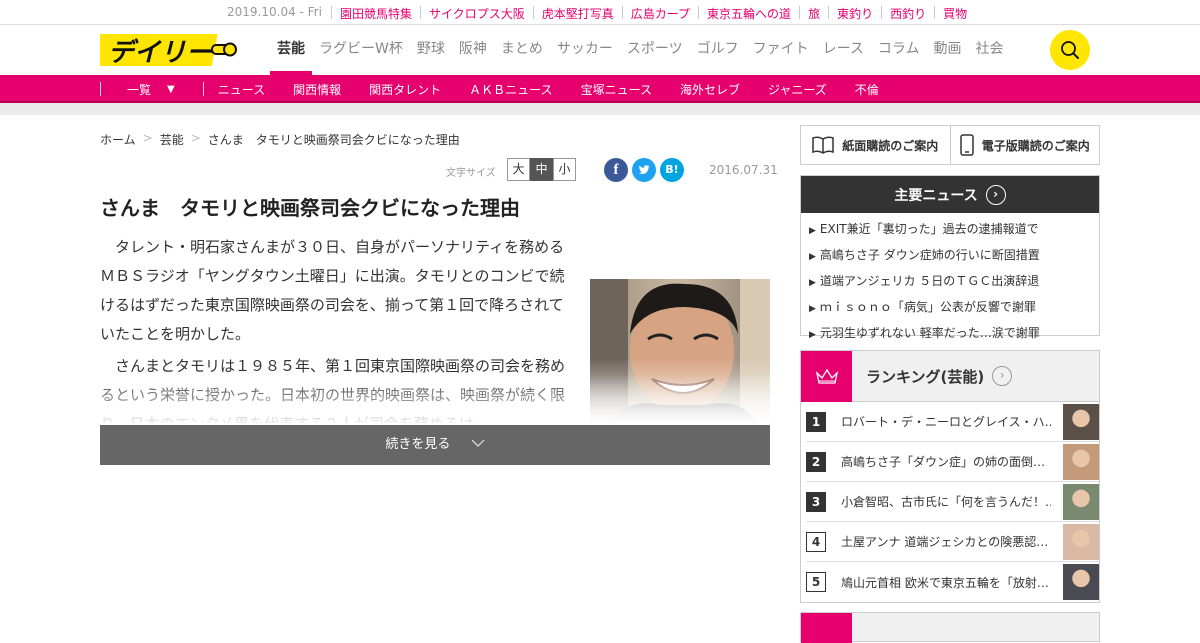  Describe the element at coordinates (816, 461) in the screenshot. I see `rank-number: 2` at that location.